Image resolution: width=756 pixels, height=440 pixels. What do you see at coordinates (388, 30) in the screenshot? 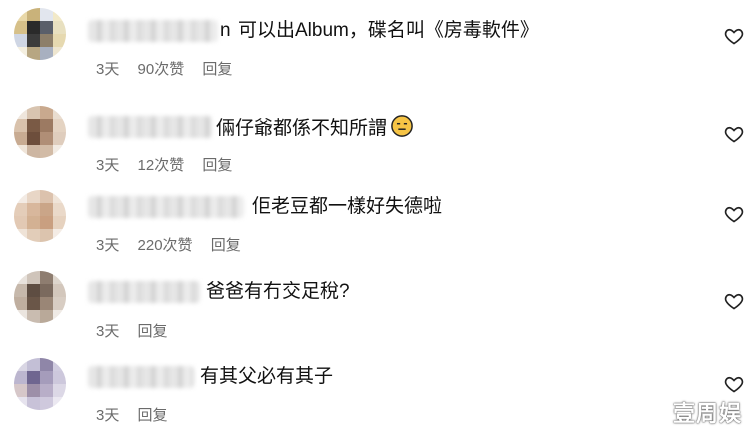
I see `comment-text: 可以出Album，碟名叫《房毒軟件》` at bounding box center [388, 30].